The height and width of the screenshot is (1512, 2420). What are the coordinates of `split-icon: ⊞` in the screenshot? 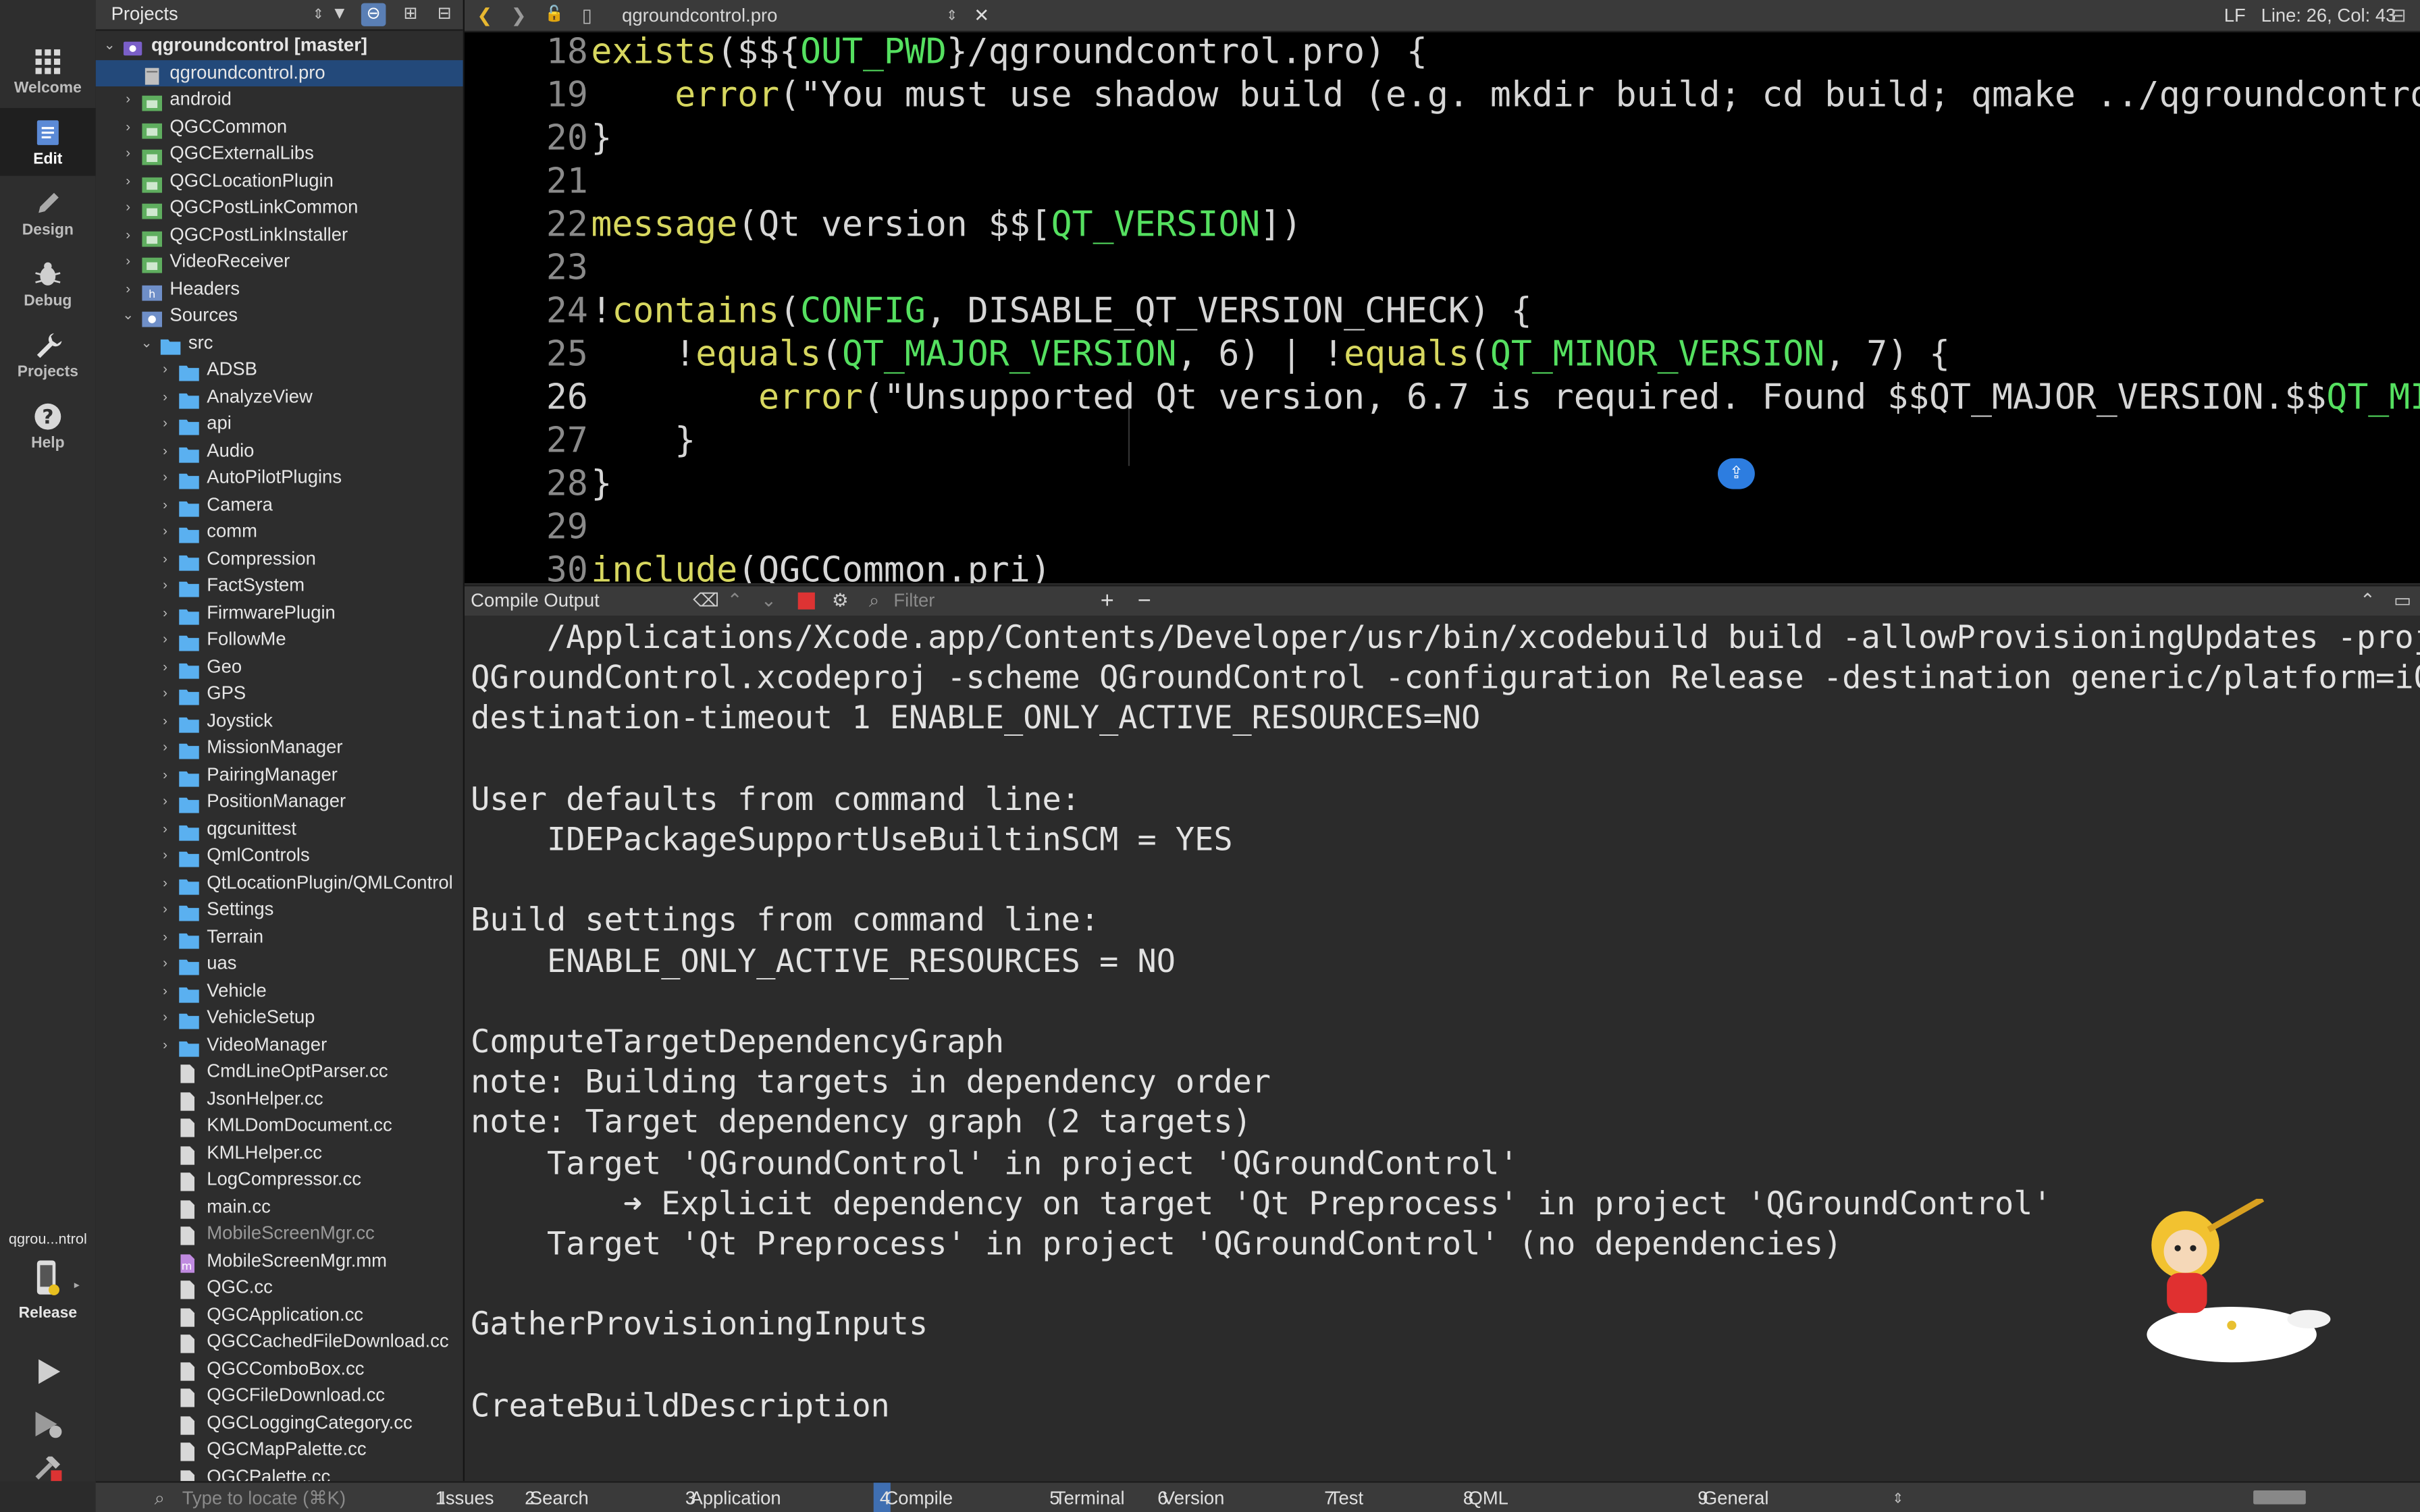 It's located at (410, 14).